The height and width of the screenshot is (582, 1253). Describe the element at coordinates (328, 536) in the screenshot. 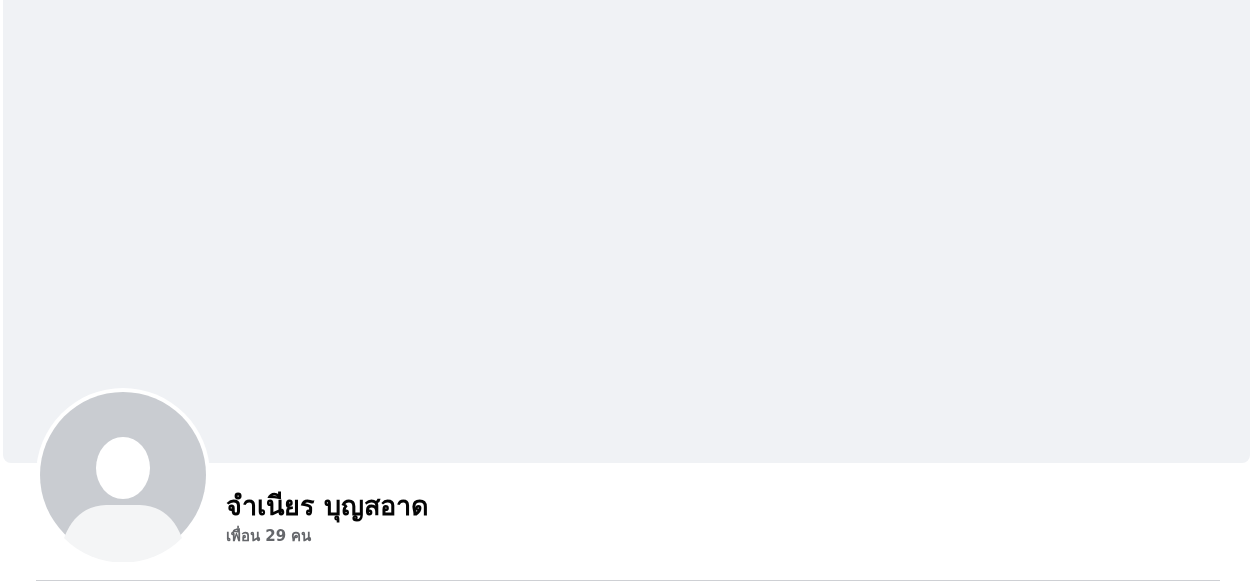

I see `friend-count: เพื่อน 29 คน` at that location.